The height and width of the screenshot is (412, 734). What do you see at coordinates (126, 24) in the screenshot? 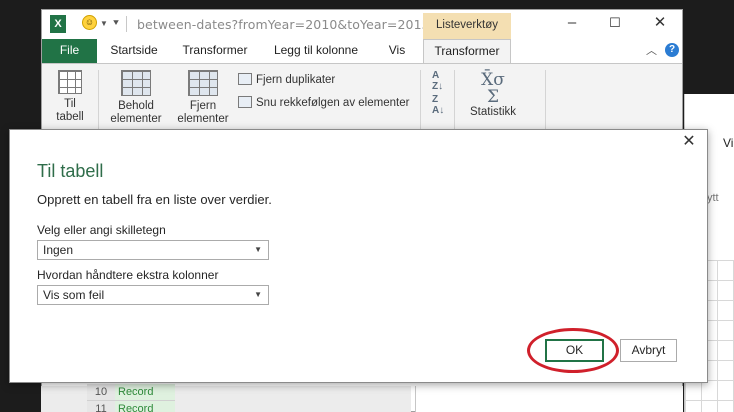
I see `qat-separator` at bounding box center [126, 24].